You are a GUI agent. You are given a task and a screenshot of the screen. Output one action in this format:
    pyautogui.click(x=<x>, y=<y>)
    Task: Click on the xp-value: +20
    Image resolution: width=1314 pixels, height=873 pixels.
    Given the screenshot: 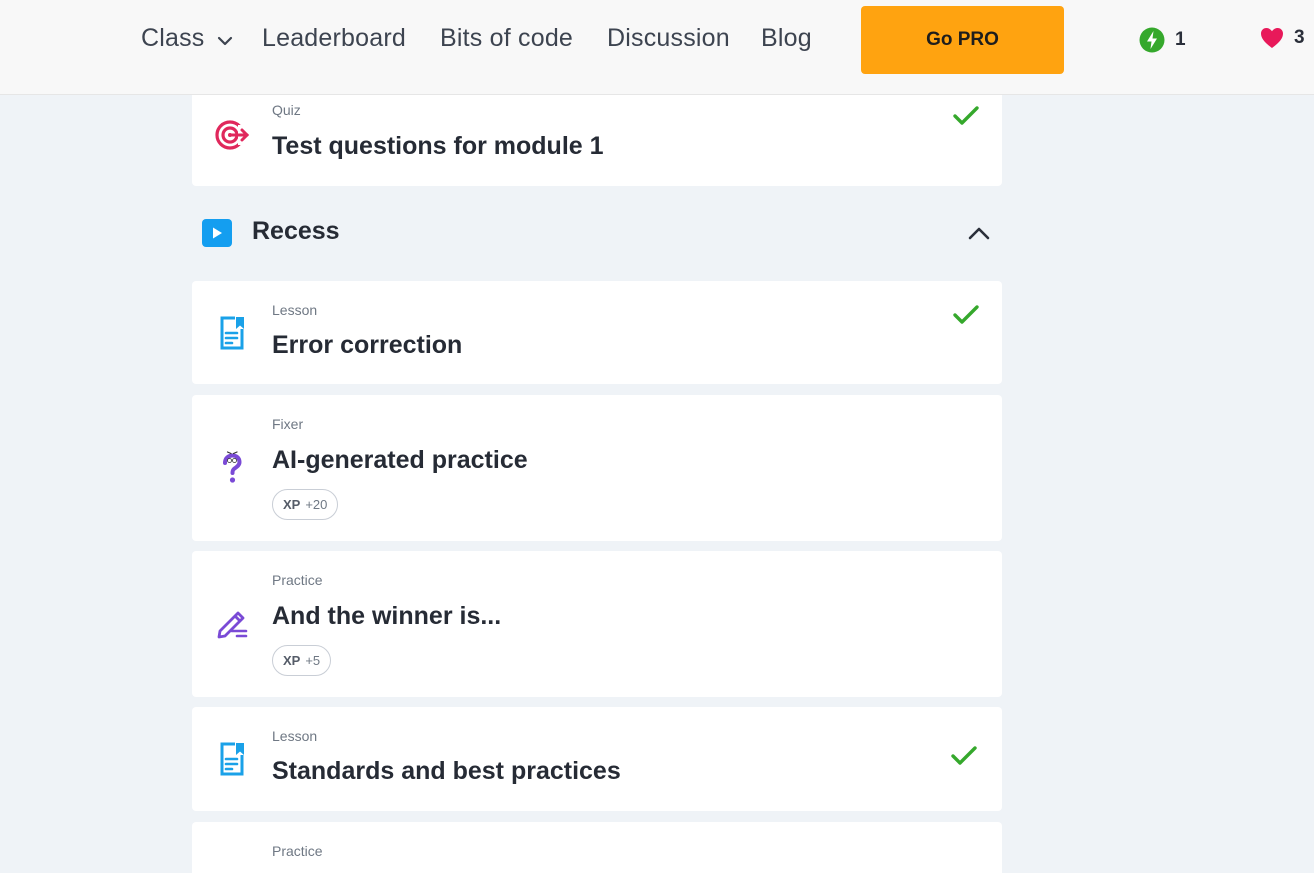 What is the action you would take?
    pyautogui.click(x=316, y=504)
    